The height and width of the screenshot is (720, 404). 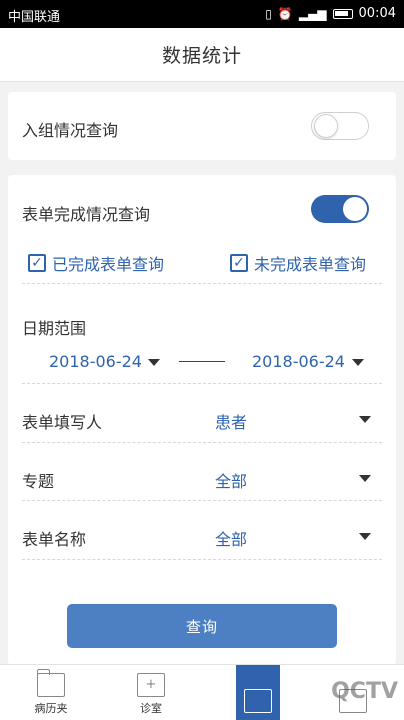 I want to click on completed-form-checkbox: ✓ 已完成表单查询, so click(x=96, y=263).